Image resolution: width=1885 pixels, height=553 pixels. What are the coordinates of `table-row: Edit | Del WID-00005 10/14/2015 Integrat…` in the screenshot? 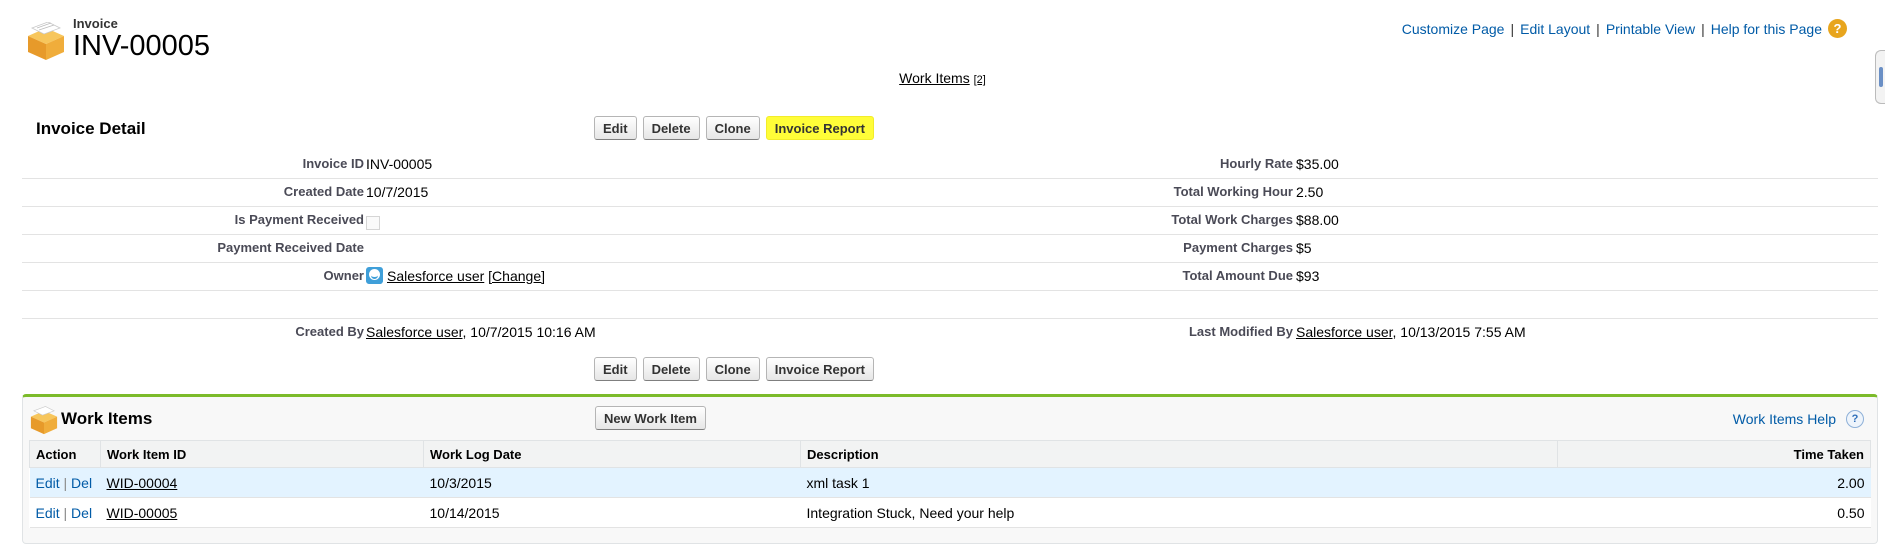 It's located at (950, 512).